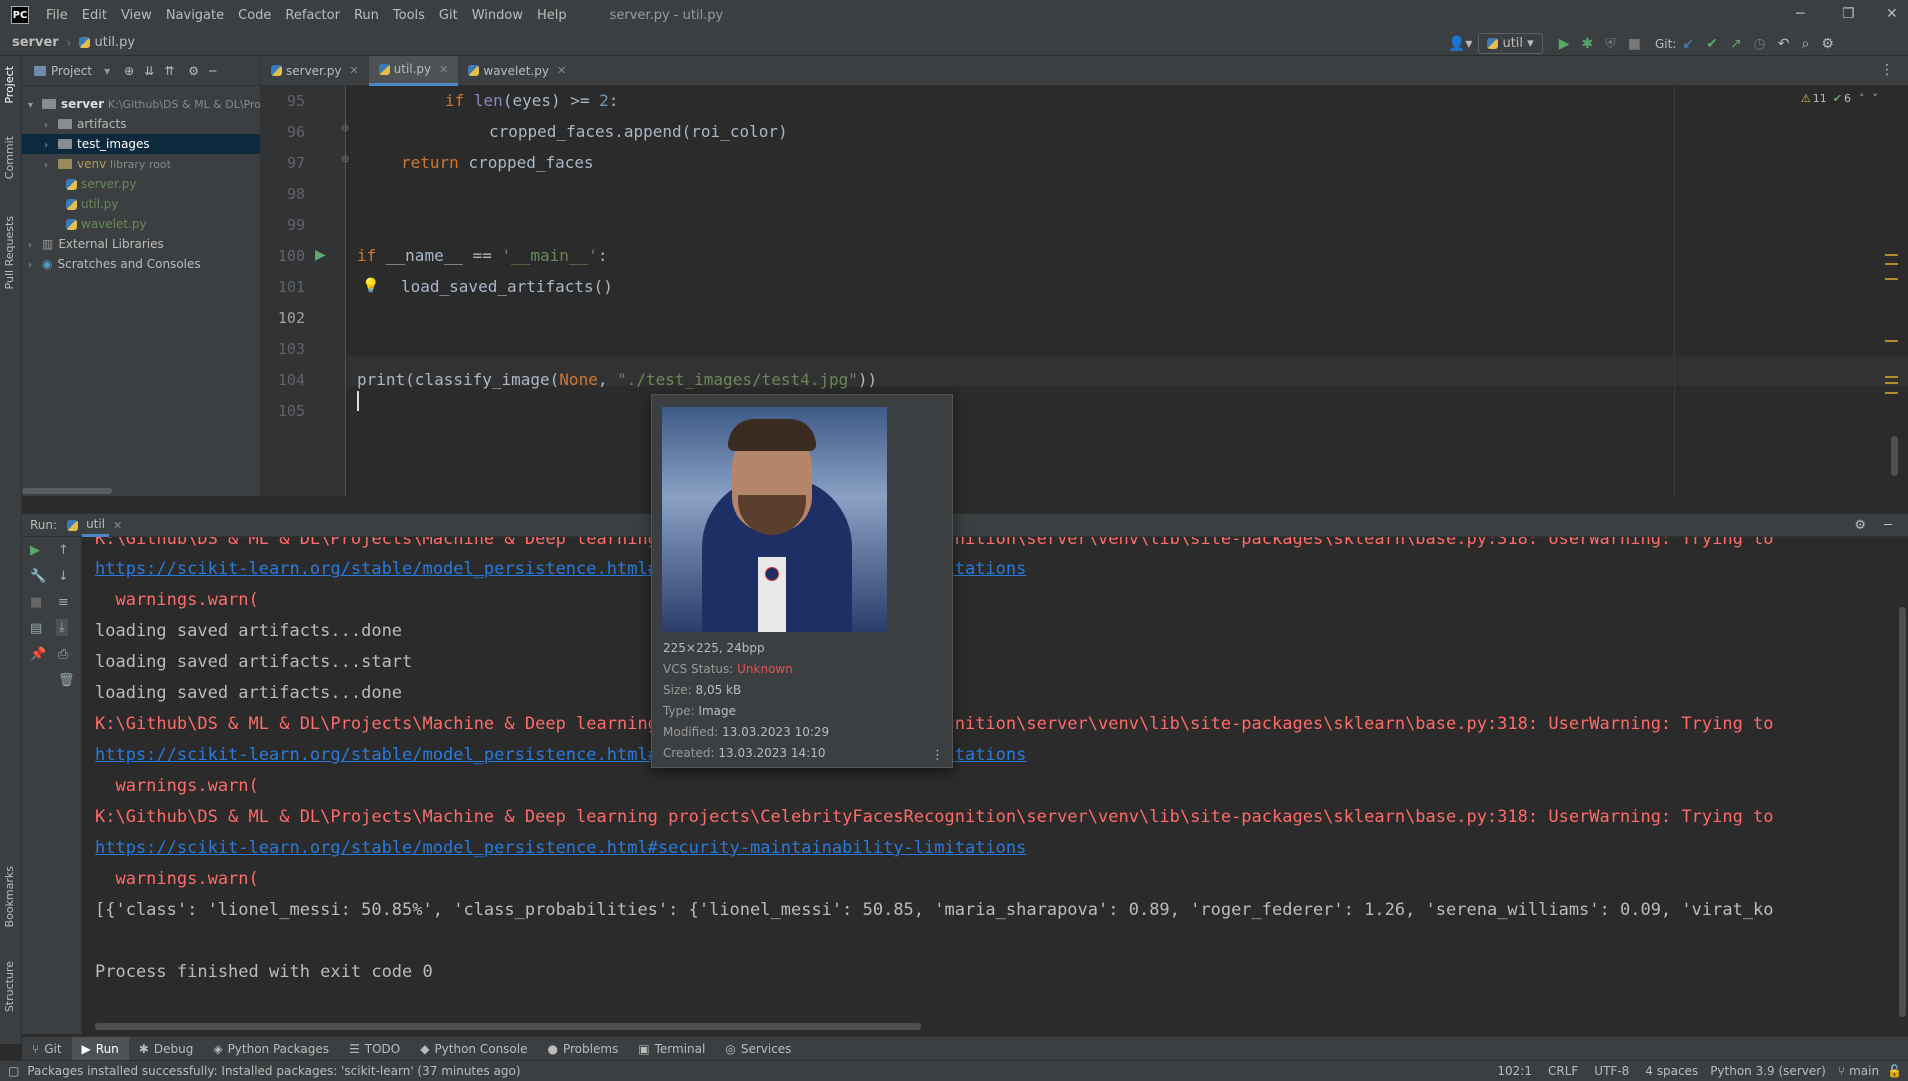  I want to click on run-icon: ▶, so click(1564, 44).